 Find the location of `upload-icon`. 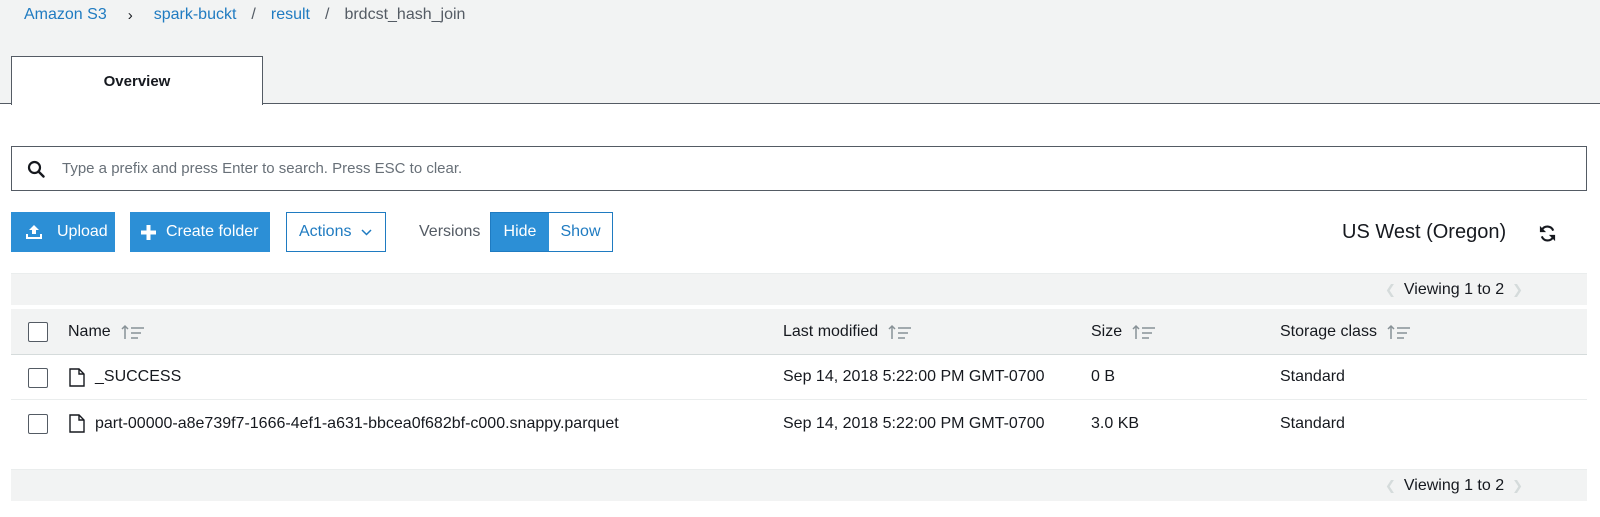

upload-icon is located at coordinates (34, 232).